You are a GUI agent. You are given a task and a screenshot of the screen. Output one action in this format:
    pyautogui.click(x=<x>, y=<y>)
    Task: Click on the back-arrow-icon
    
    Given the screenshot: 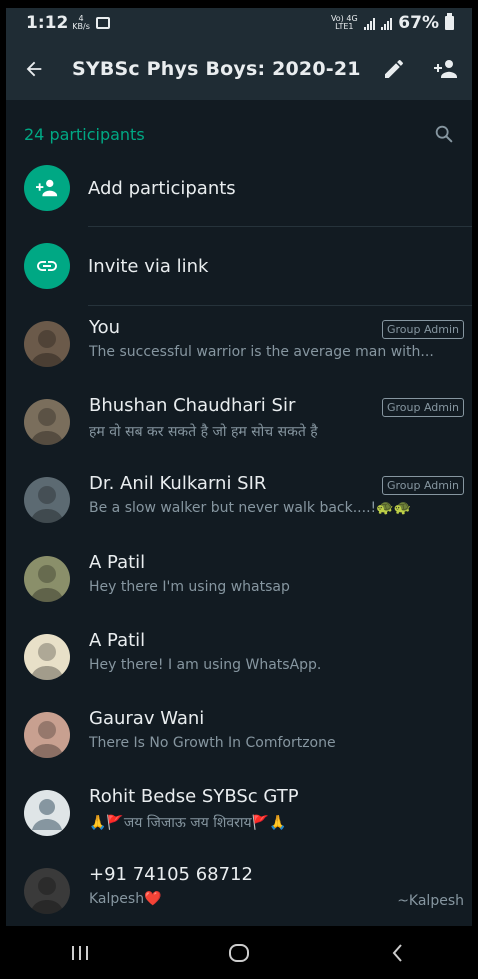 What is the action you would take?
    pyautogui.click(x=34, y=69)
    